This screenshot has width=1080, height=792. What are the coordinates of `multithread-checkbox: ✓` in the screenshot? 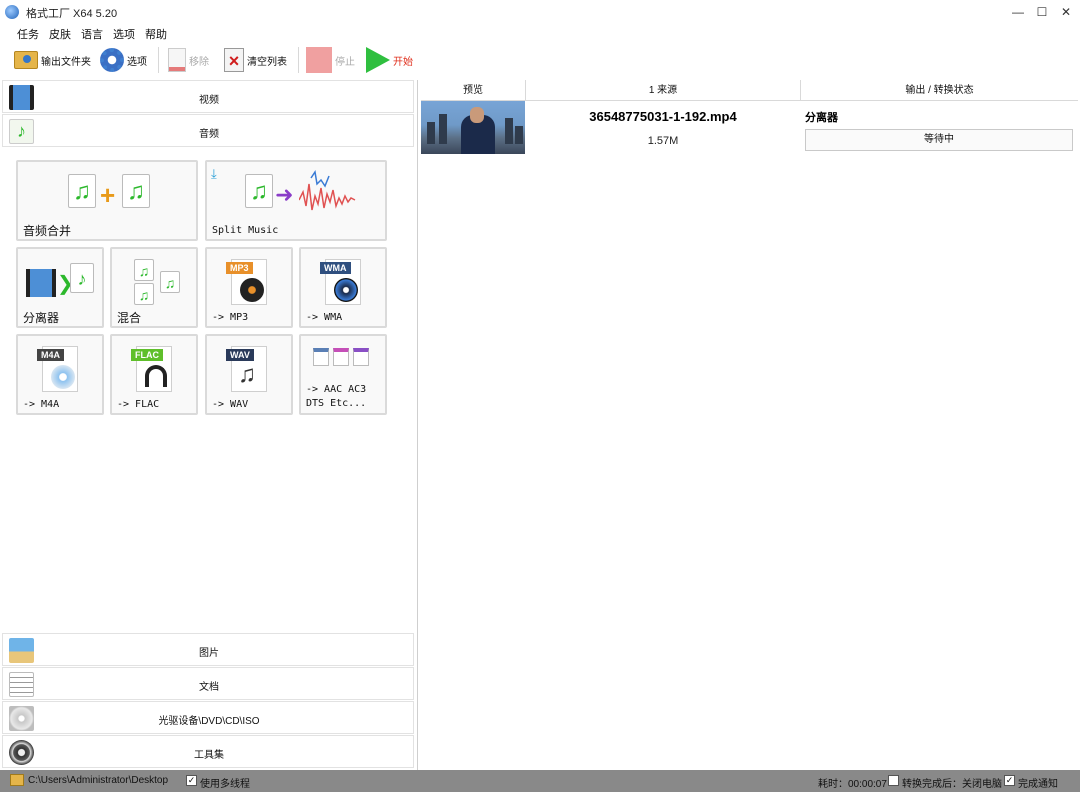 It's located at (191, 780).